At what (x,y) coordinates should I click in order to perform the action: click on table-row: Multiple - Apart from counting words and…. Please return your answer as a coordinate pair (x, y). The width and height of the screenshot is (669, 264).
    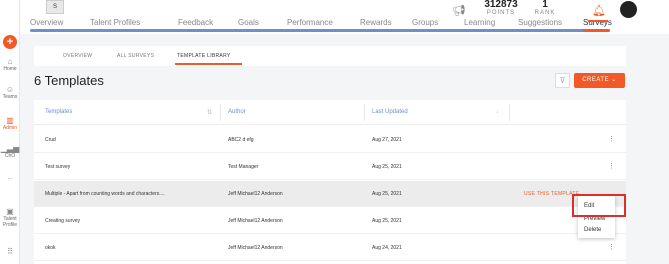
    Looking at the image, I should click on (330, 194).